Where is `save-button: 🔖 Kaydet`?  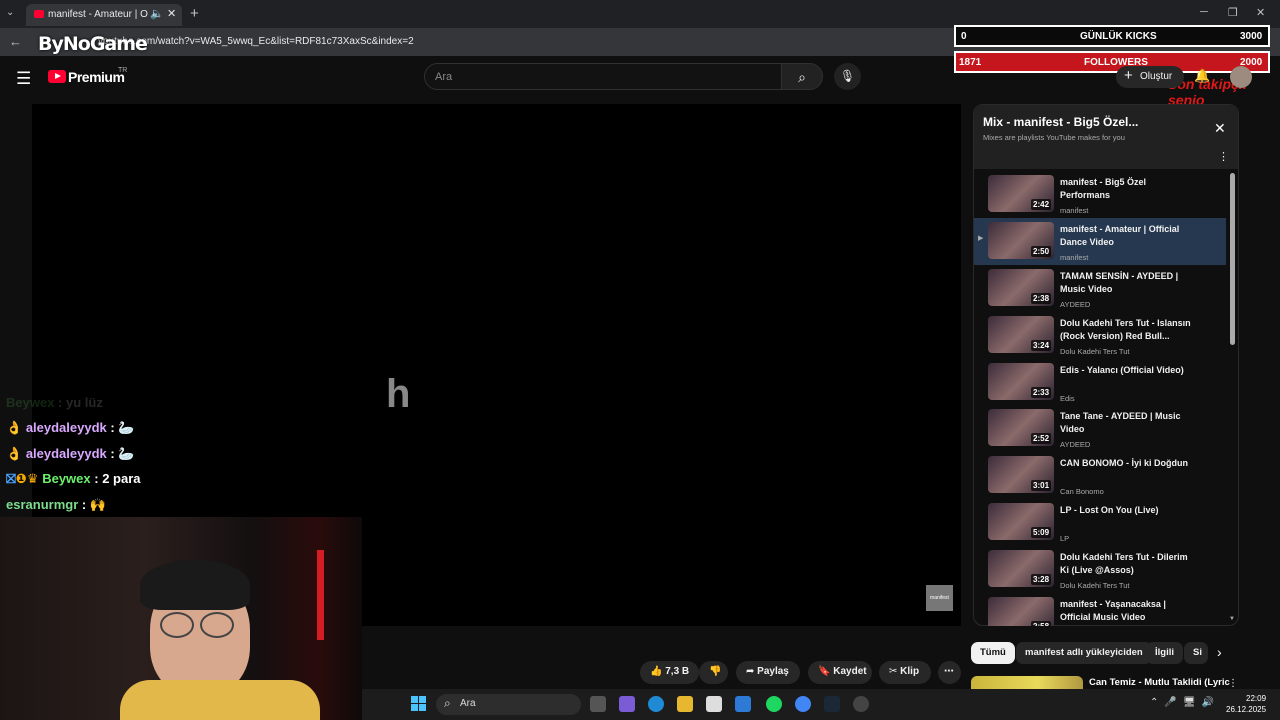
save-button: 🔖 Kaydet is located at coordinates (840, 672).